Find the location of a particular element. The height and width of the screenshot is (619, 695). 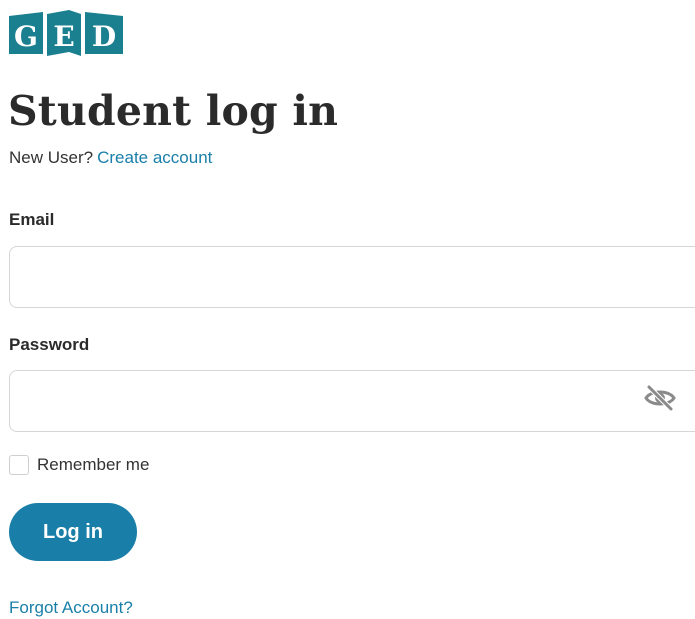

email-field-container is located at coordinates (352, 277).